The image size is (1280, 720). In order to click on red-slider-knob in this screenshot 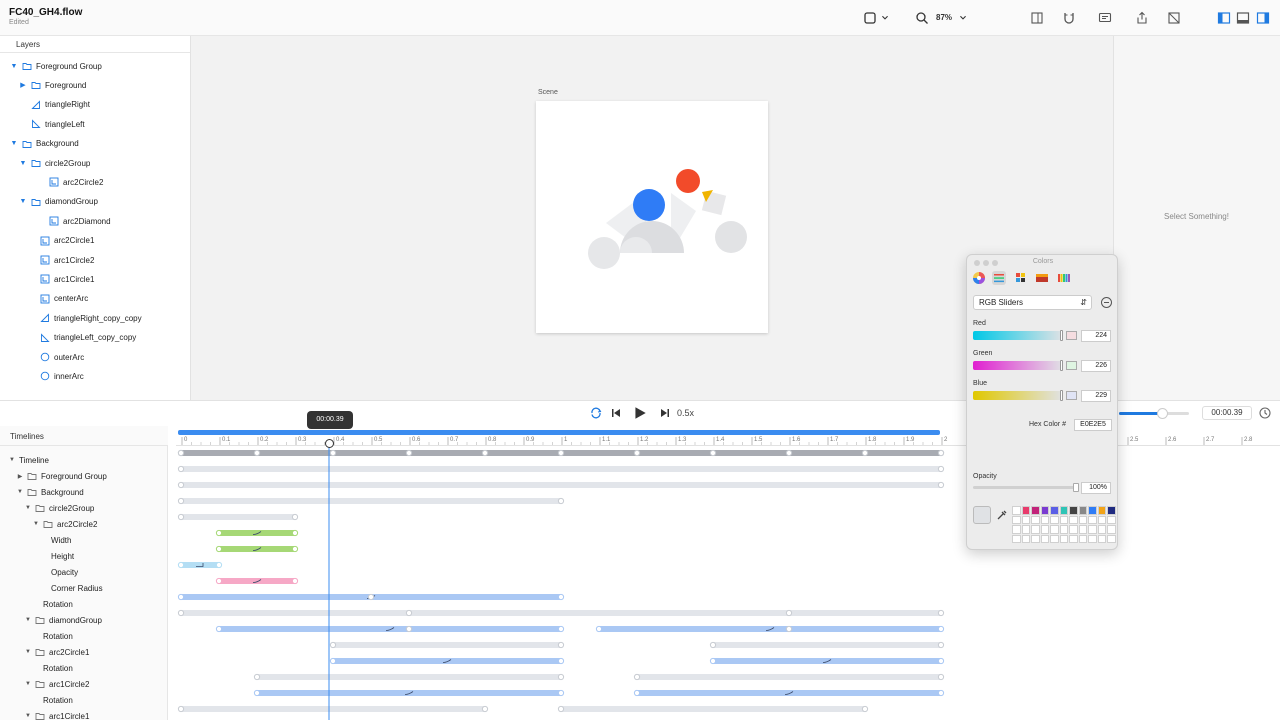, I will do `click(1061, 335)`.